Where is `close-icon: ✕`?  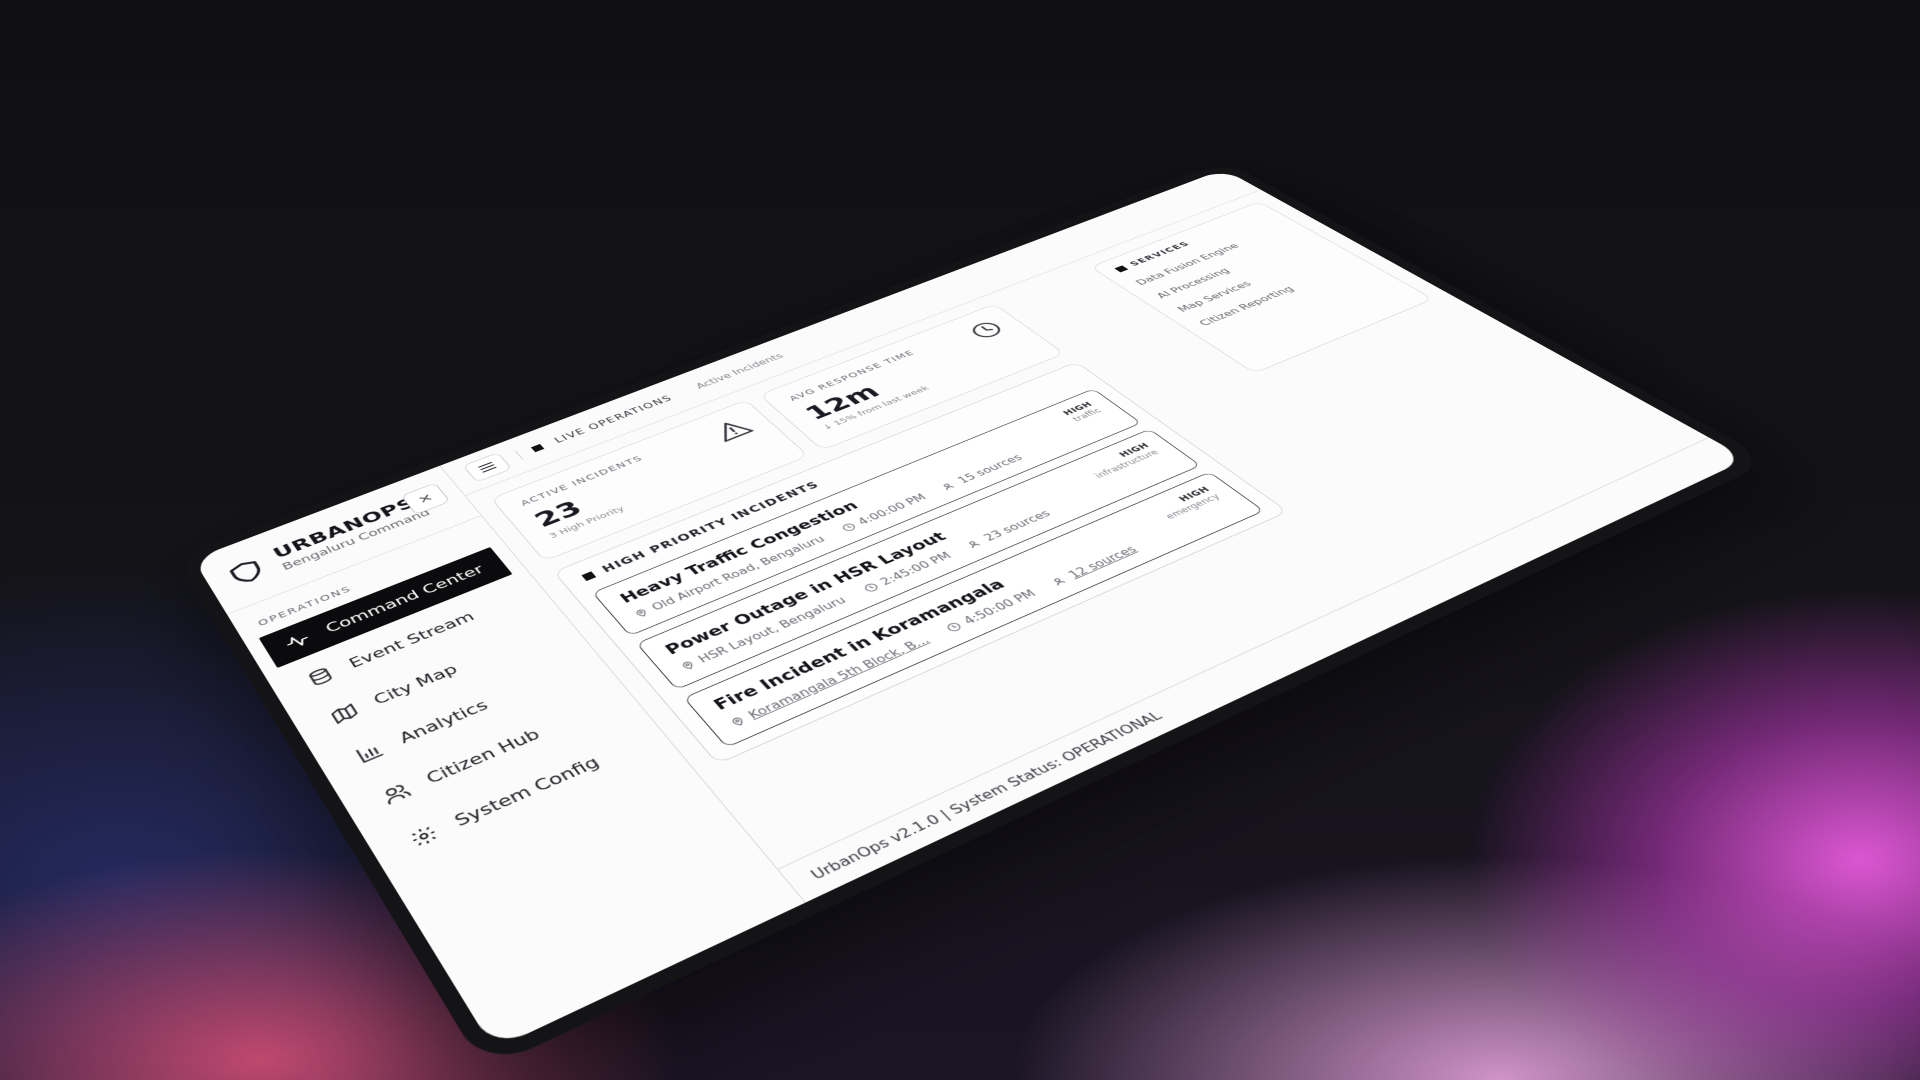 close-icon: ✕ is located at coordinates (425, 499).